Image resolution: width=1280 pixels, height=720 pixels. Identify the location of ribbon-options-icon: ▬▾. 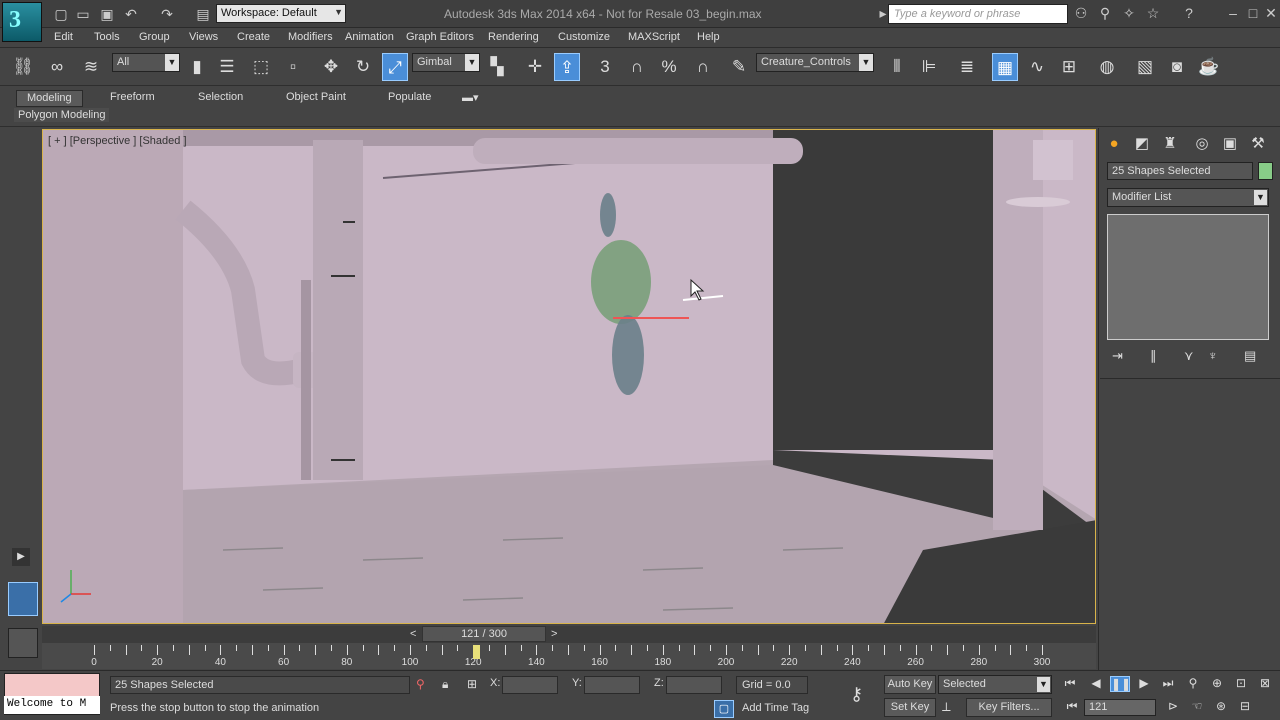
(470, 97).